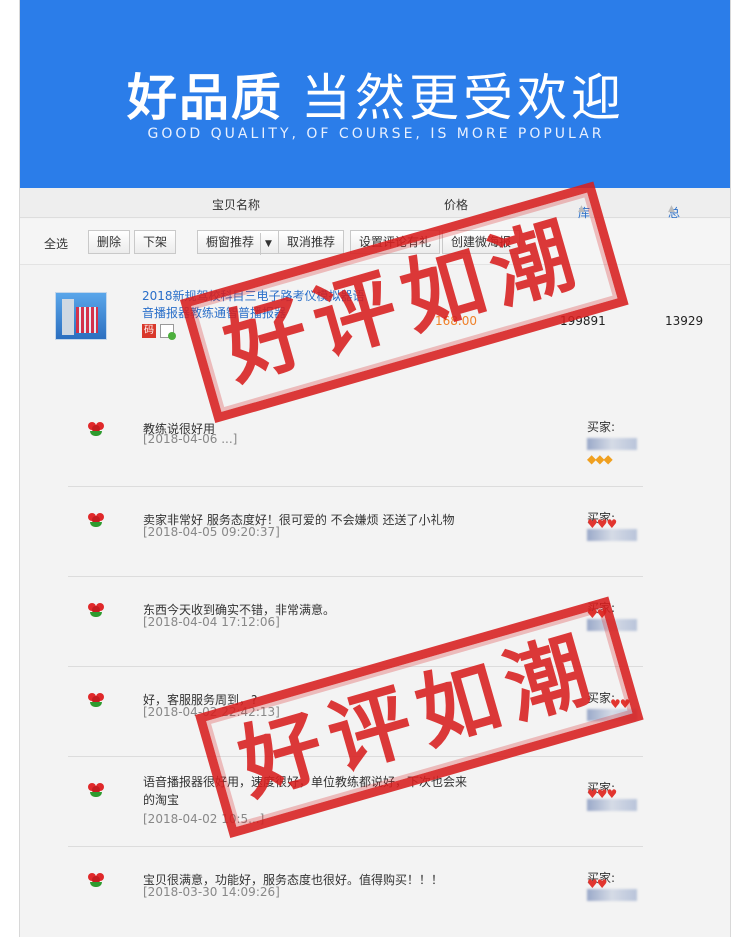 This screenshot has height=937, width=750. I want to click on buyer-info: 买家:, so click(617, 434).